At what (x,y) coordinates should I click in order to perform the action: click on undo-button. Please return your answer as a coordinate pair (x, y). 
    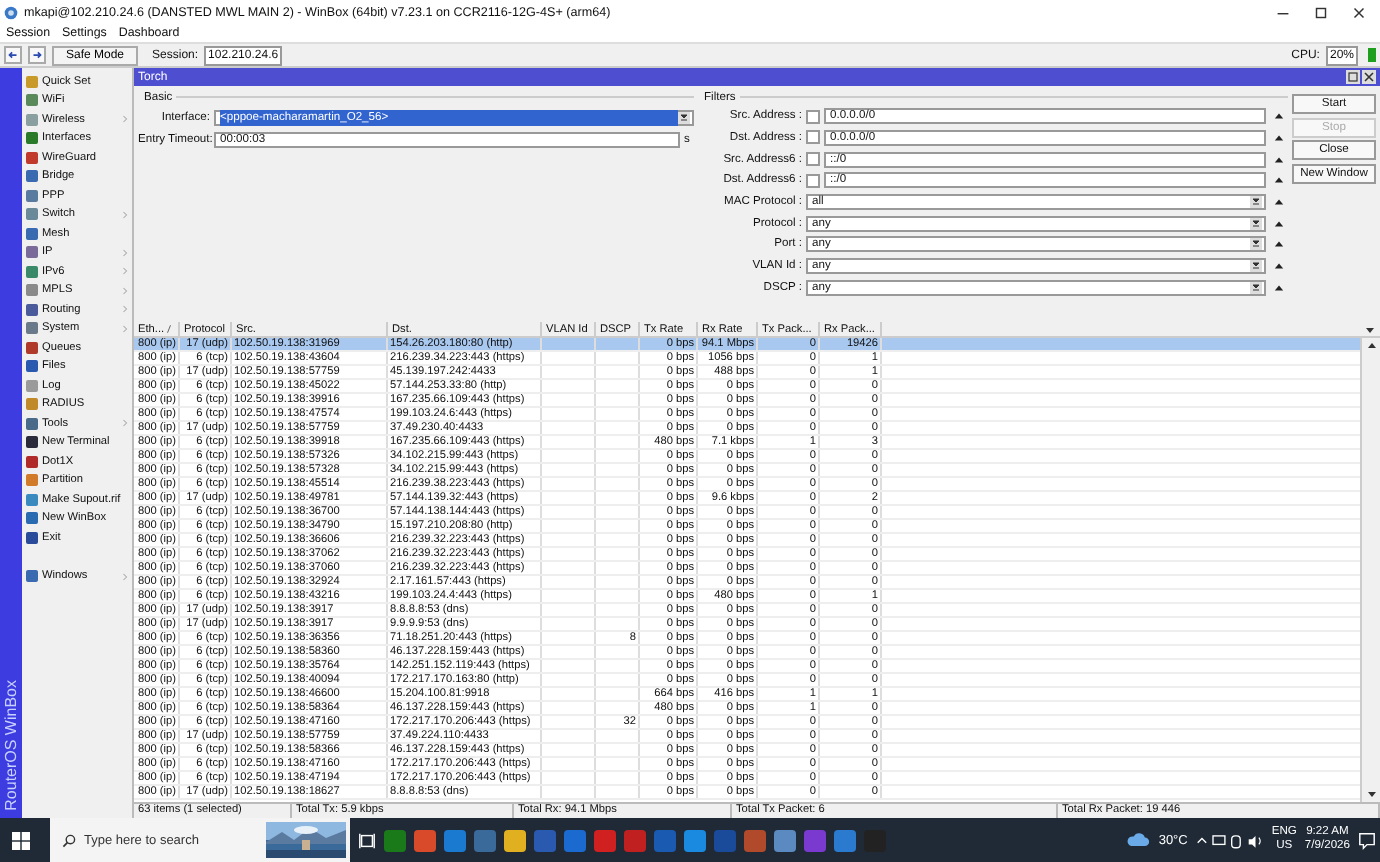
    Looking at the image, I should click on (13, 55).